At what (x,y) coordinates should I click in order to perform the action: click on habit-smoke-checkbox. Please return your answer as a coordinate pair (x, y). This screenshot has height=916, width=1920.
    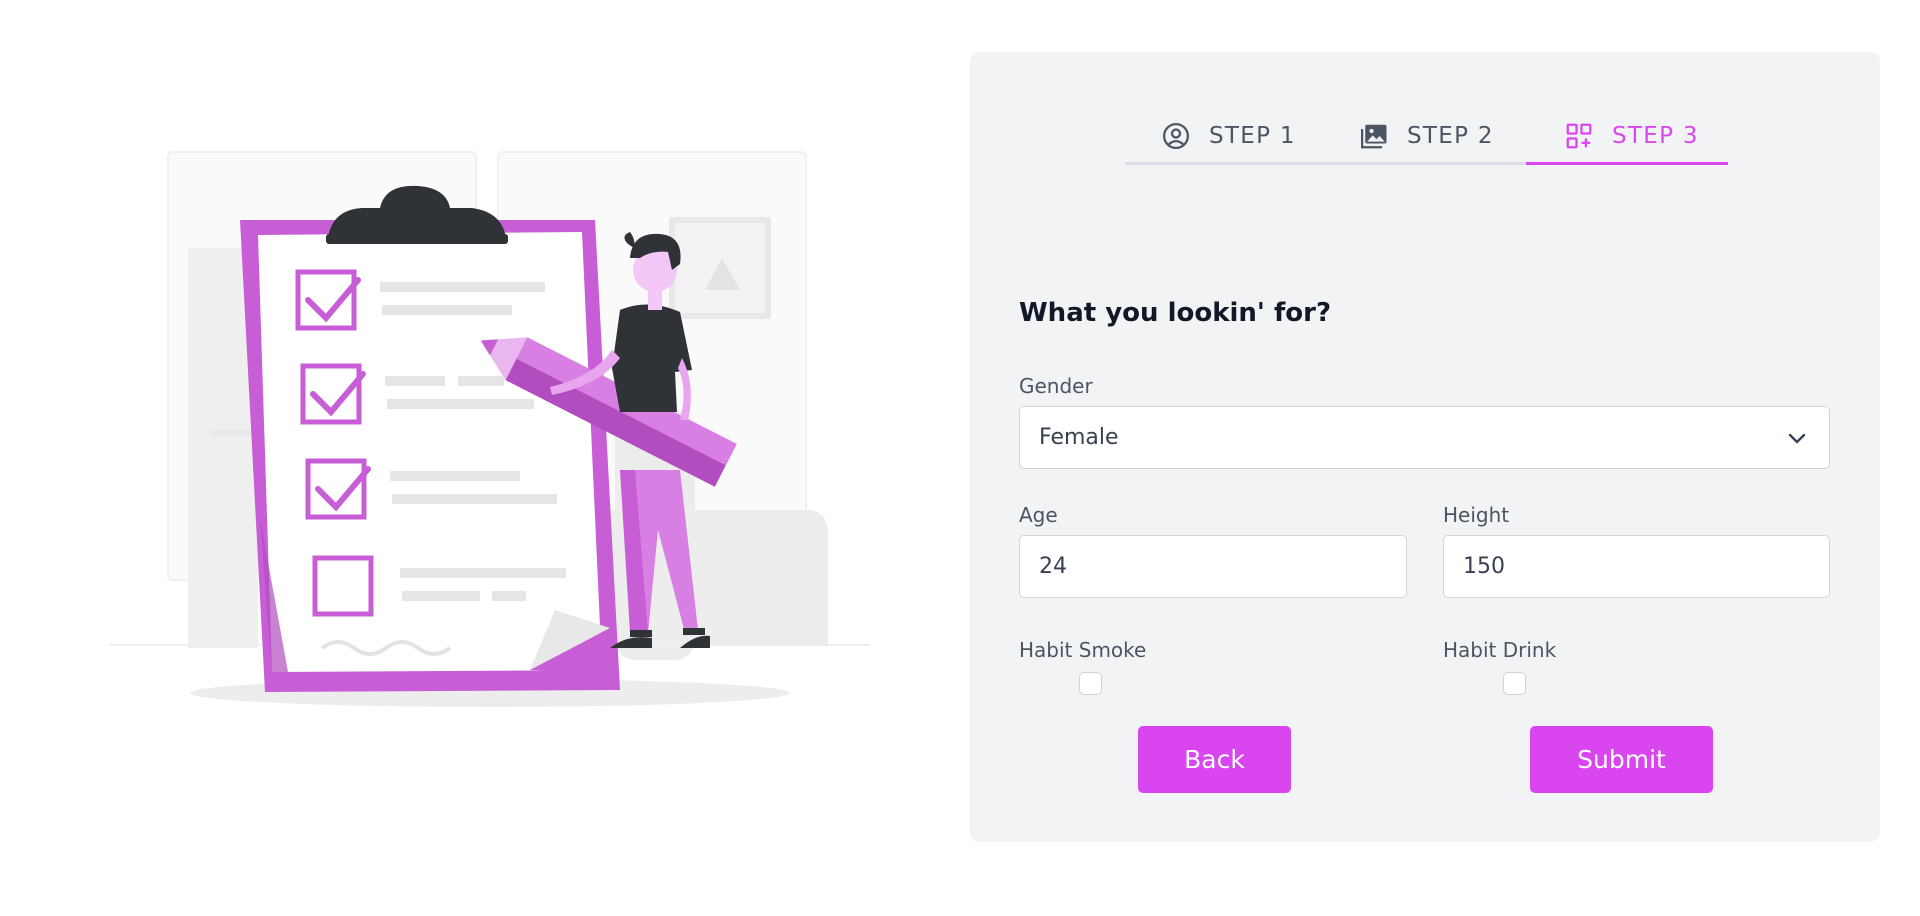
    Looking at the image, I should click on (1090, 683).